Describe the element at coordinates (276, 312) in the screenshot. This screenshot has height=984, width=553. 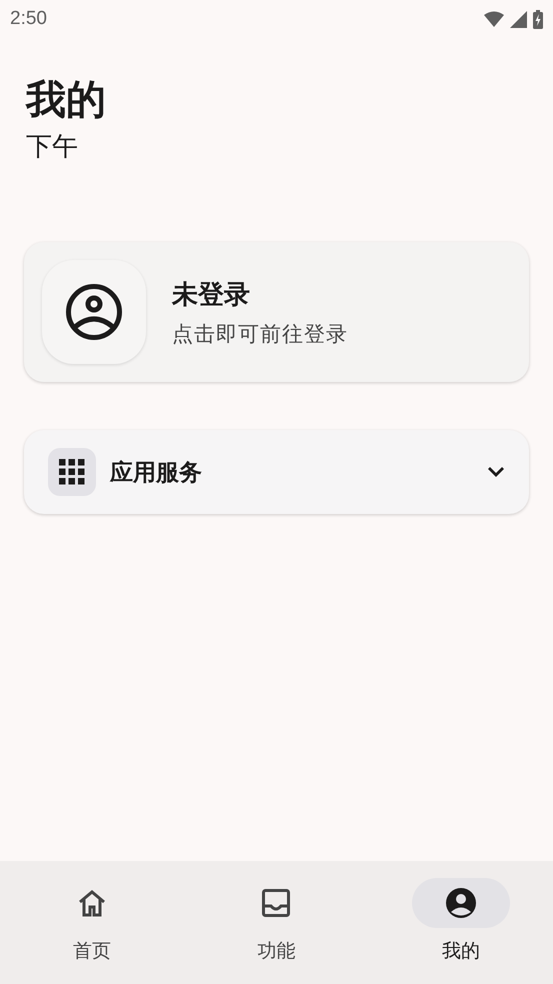
I see `account-card: 未登录 点击即可前往登录` at that location.